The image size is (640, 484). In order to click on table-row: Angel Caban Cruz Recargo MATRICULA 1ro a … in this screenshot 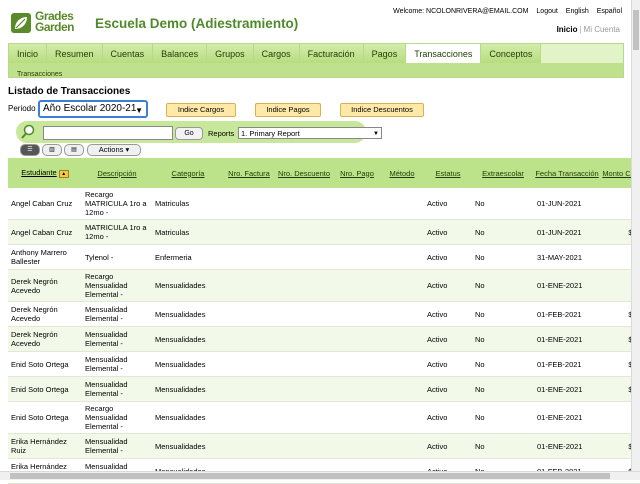, I will do `click(324, 204)`.